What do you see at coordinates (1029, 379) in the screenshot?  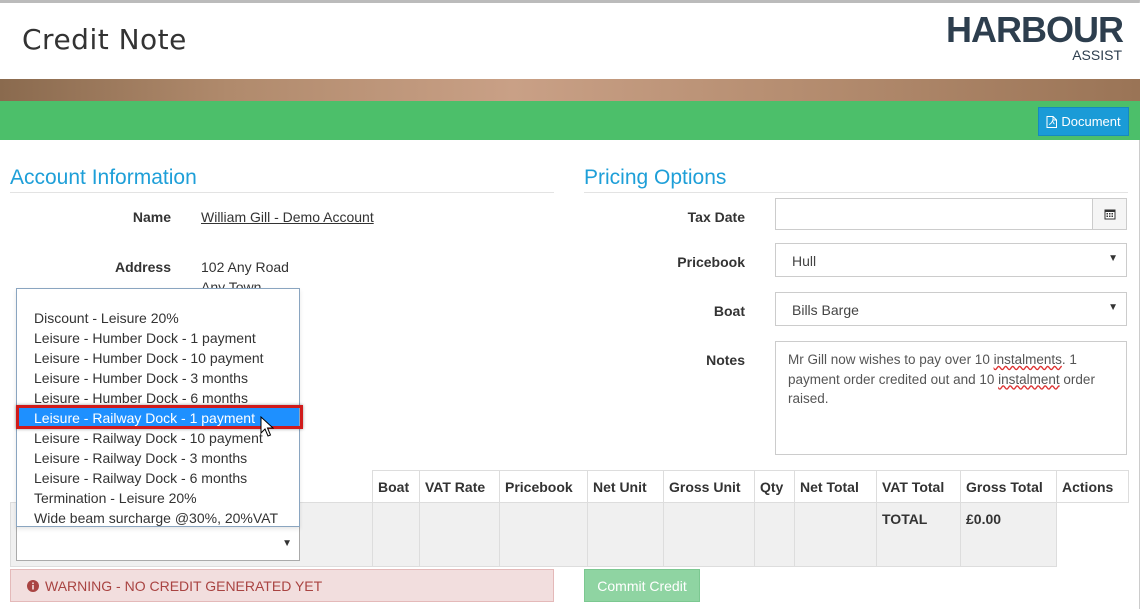 I see `notes-text: instalment` at bounding box center [1029, 379].